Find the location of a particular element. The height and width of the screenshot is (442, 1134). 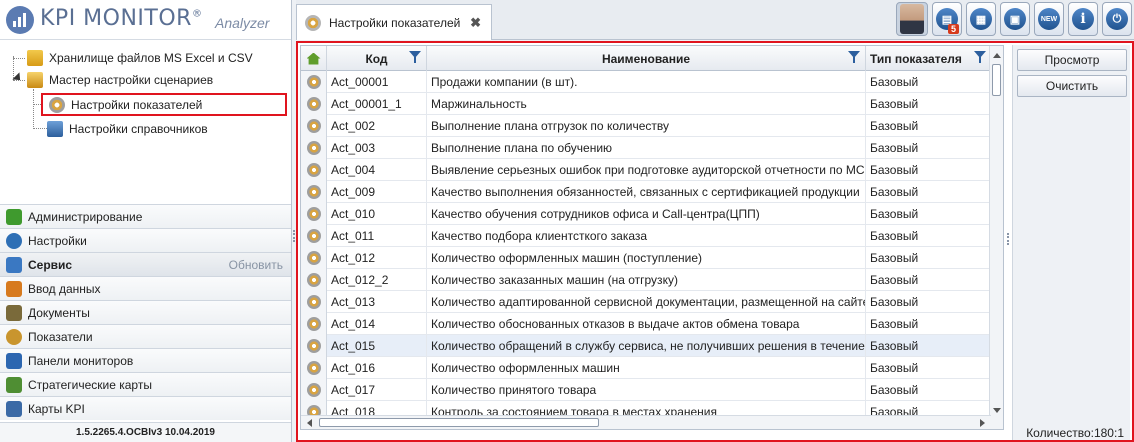

nav-item-strategy-maps: Стратегические карты is located at coordinates (145, 384).